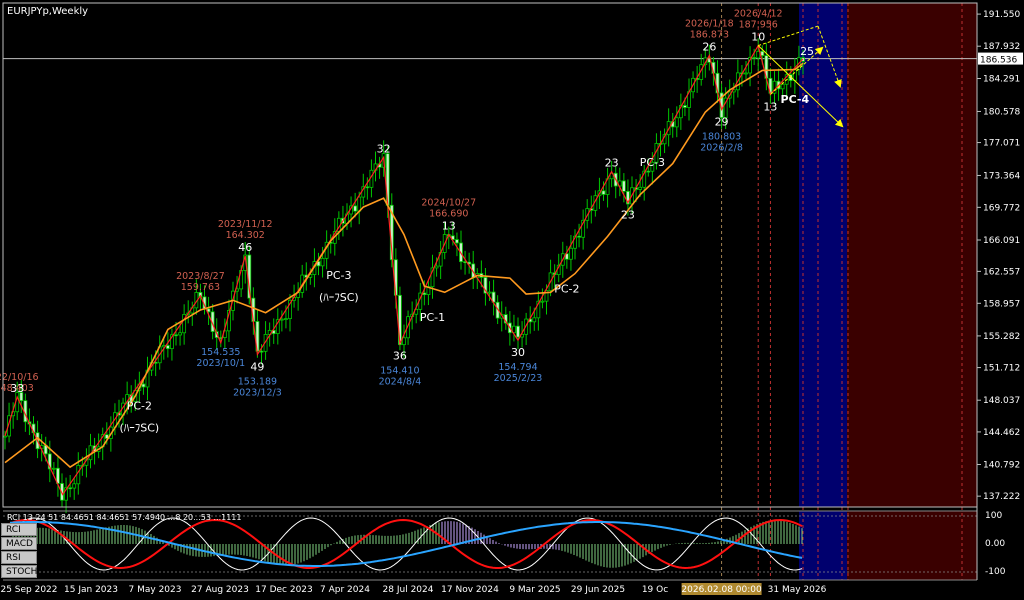  Describe the element at coordinates (470, 590) in the screenshot. I see `time-label-7: 17 Nov 2024` at that location.